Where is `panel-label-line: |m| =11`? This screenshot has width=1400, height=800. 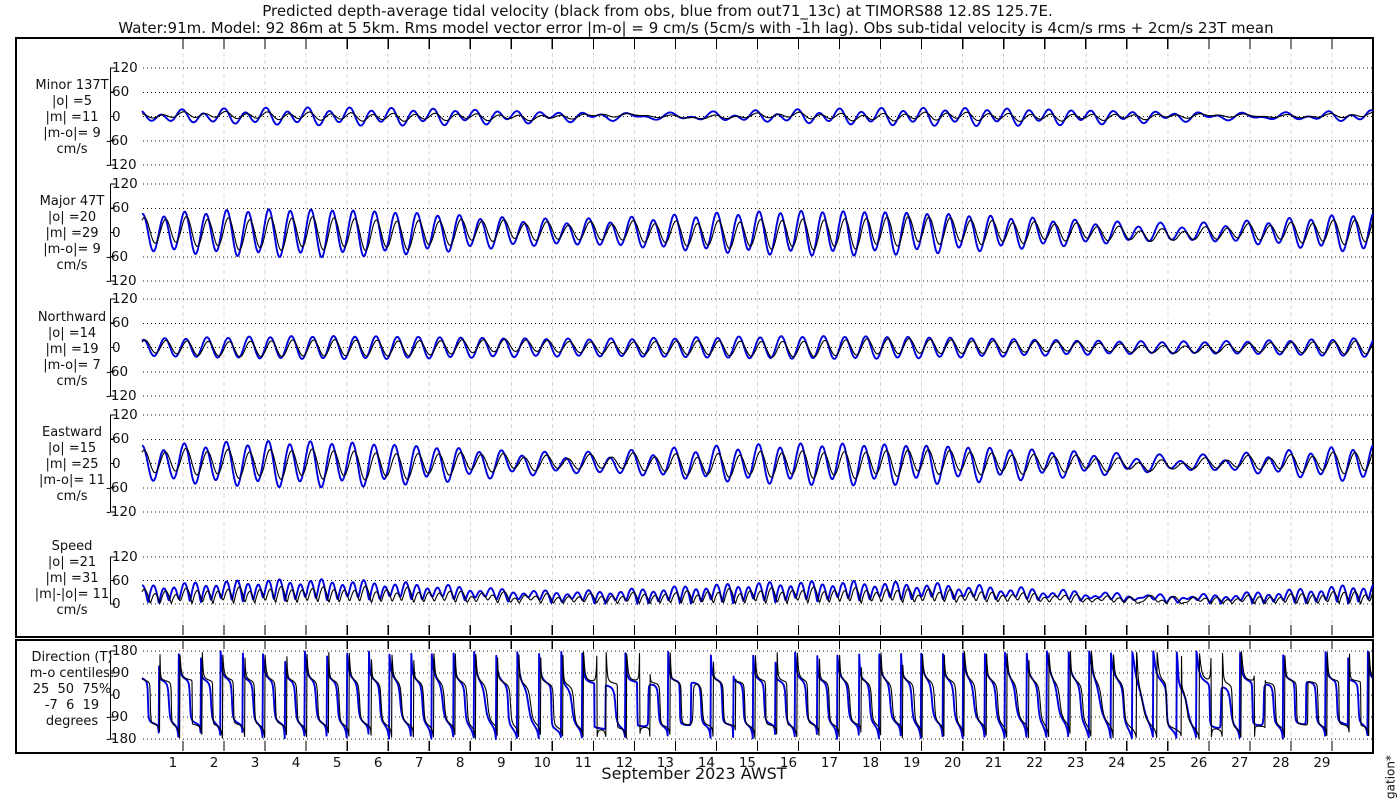 panel-label-line: |m| =11 is located at coordinates (72, 117).